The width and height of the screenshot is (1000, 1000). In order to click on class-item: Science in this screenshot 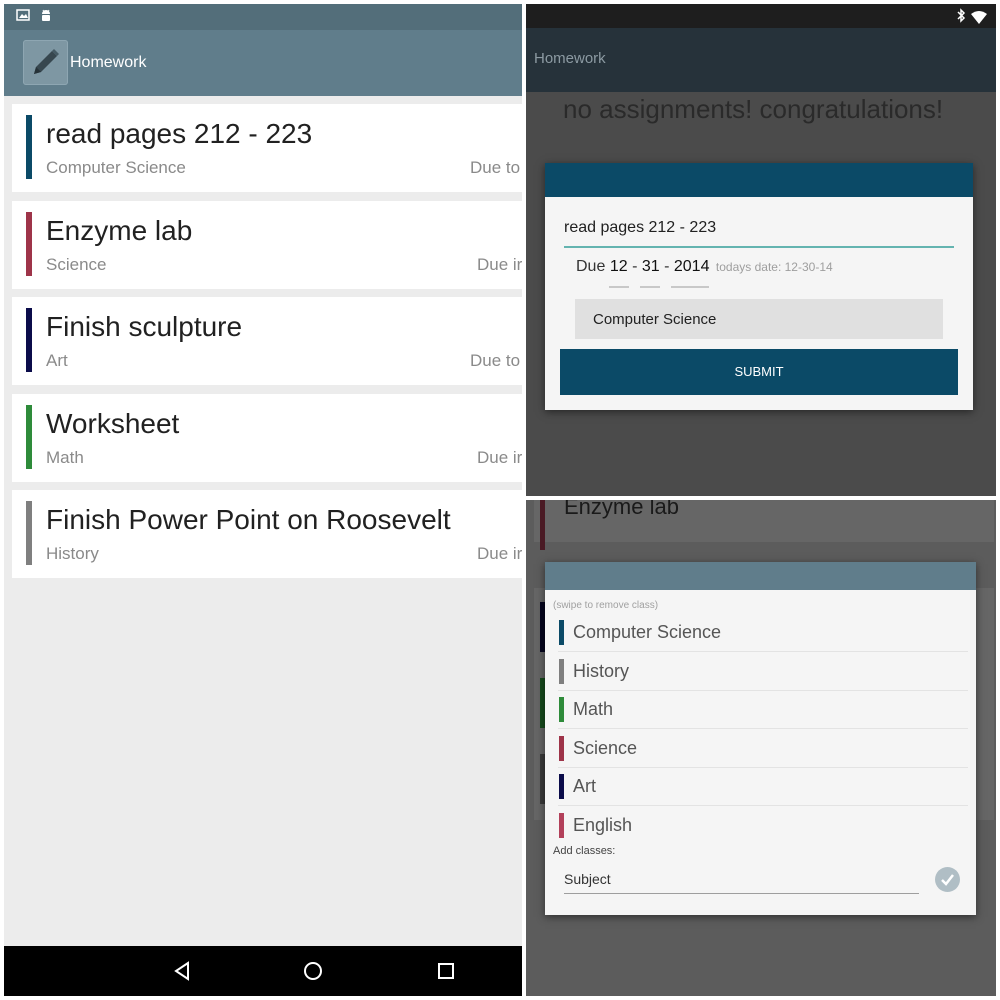, I will do `click(763, 749)`.